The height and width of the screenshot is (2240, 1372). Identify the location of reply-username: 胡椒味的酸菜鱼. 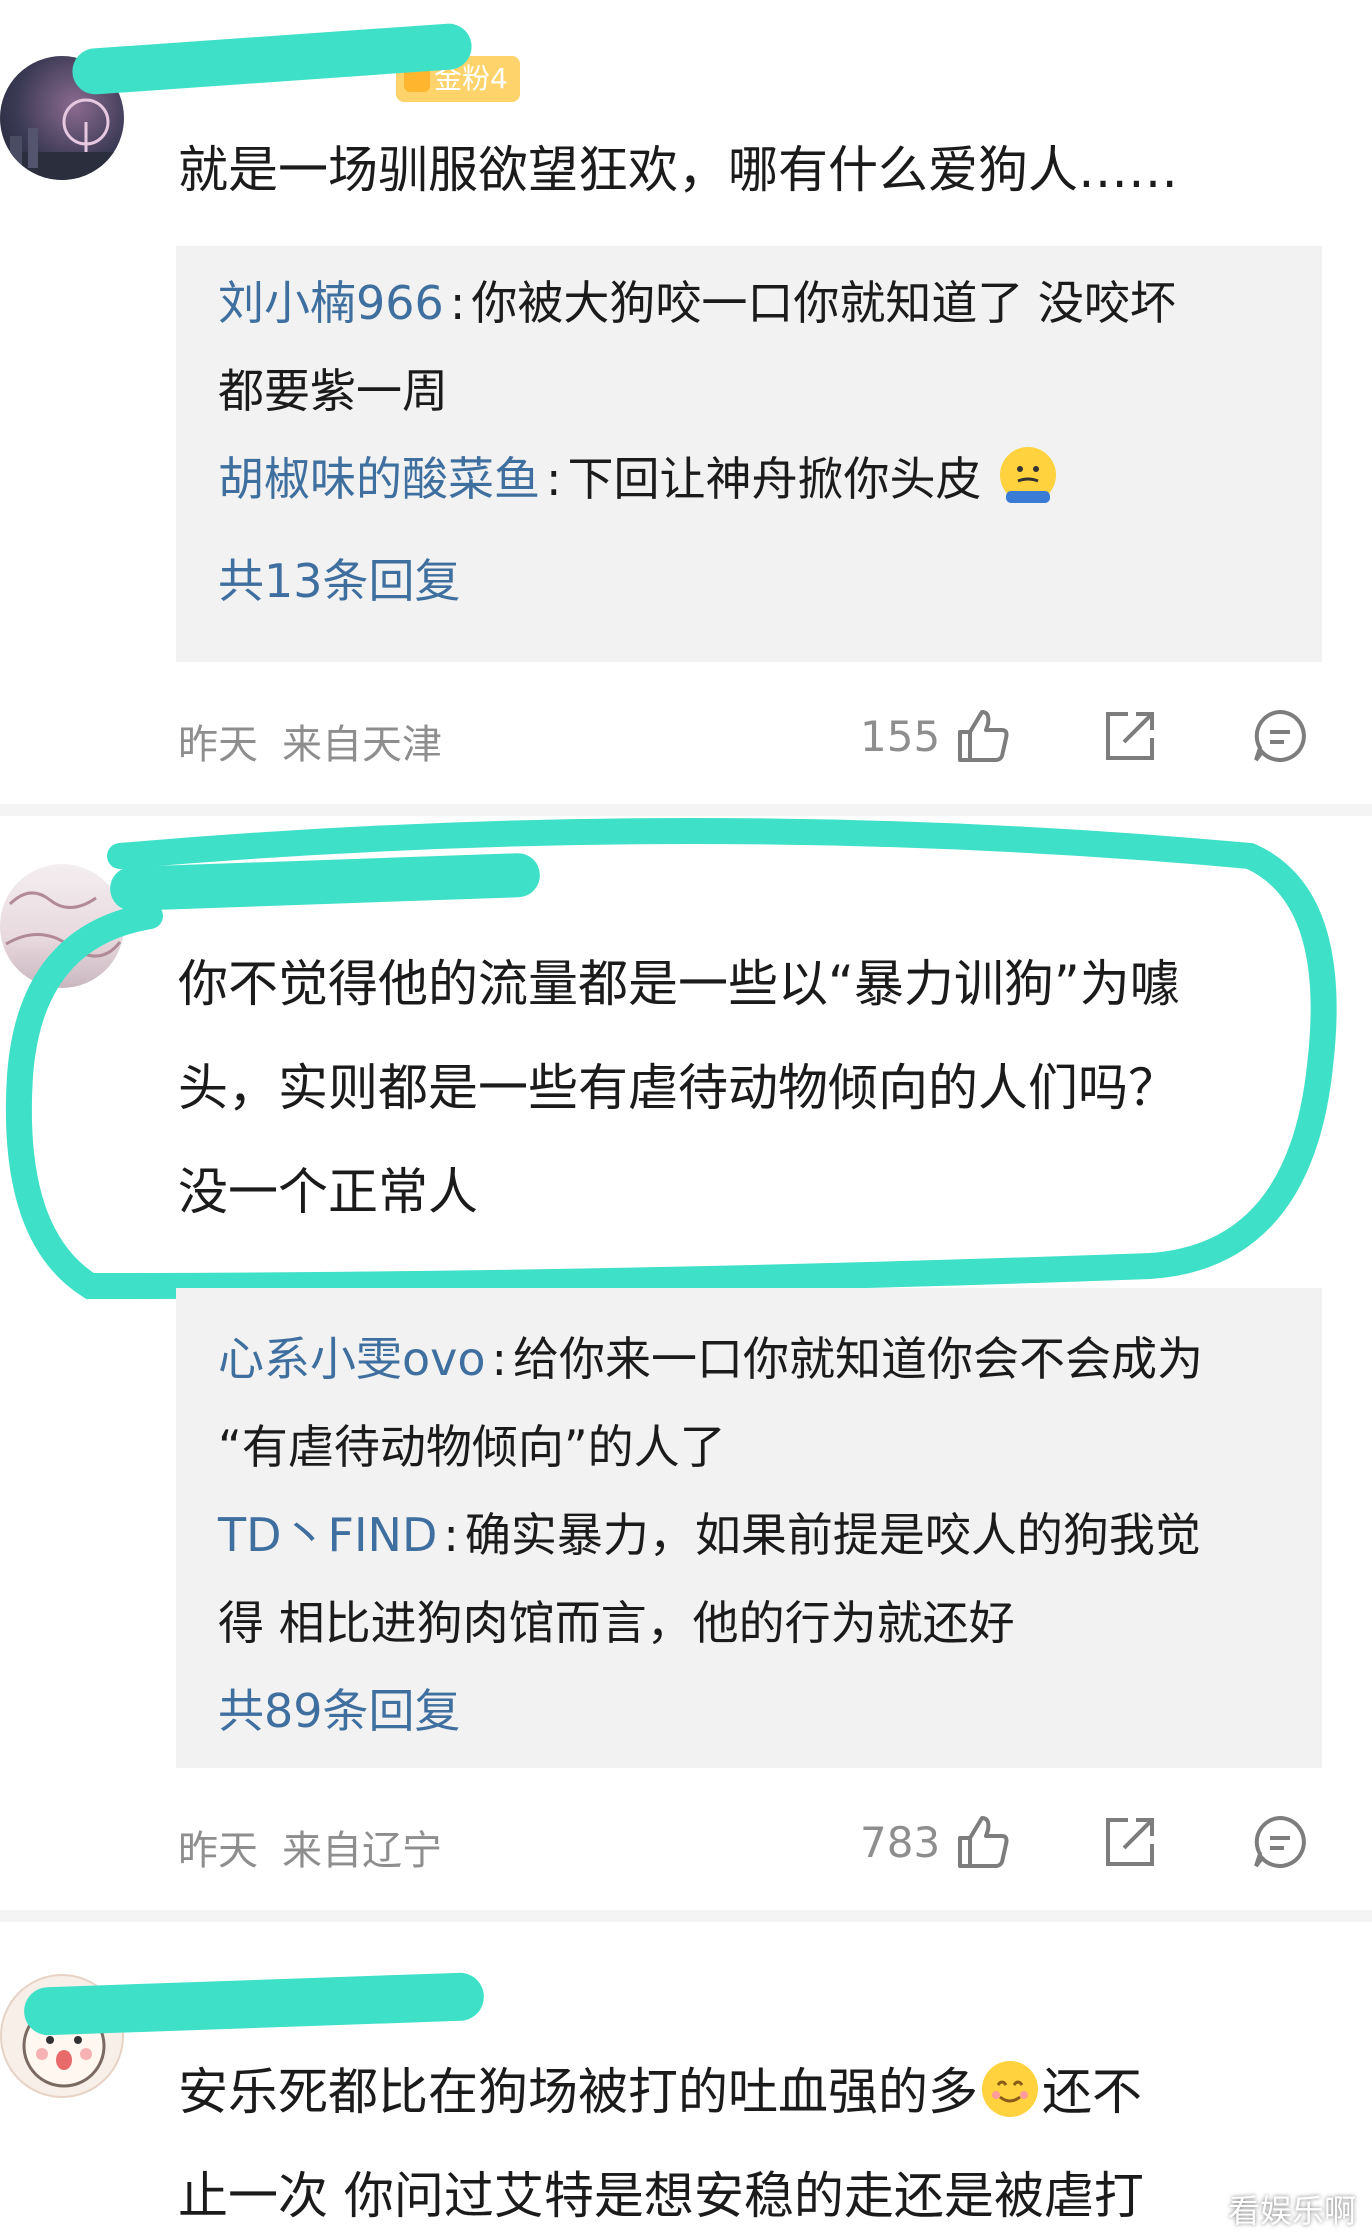
(379, 479).